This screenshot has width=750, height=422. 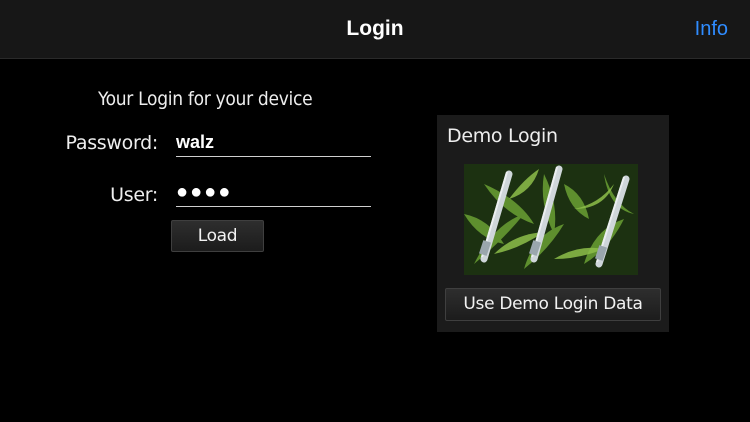 I want to click on use-demo-login-button: Use Demo Login Data, so click(x=553, y=304).